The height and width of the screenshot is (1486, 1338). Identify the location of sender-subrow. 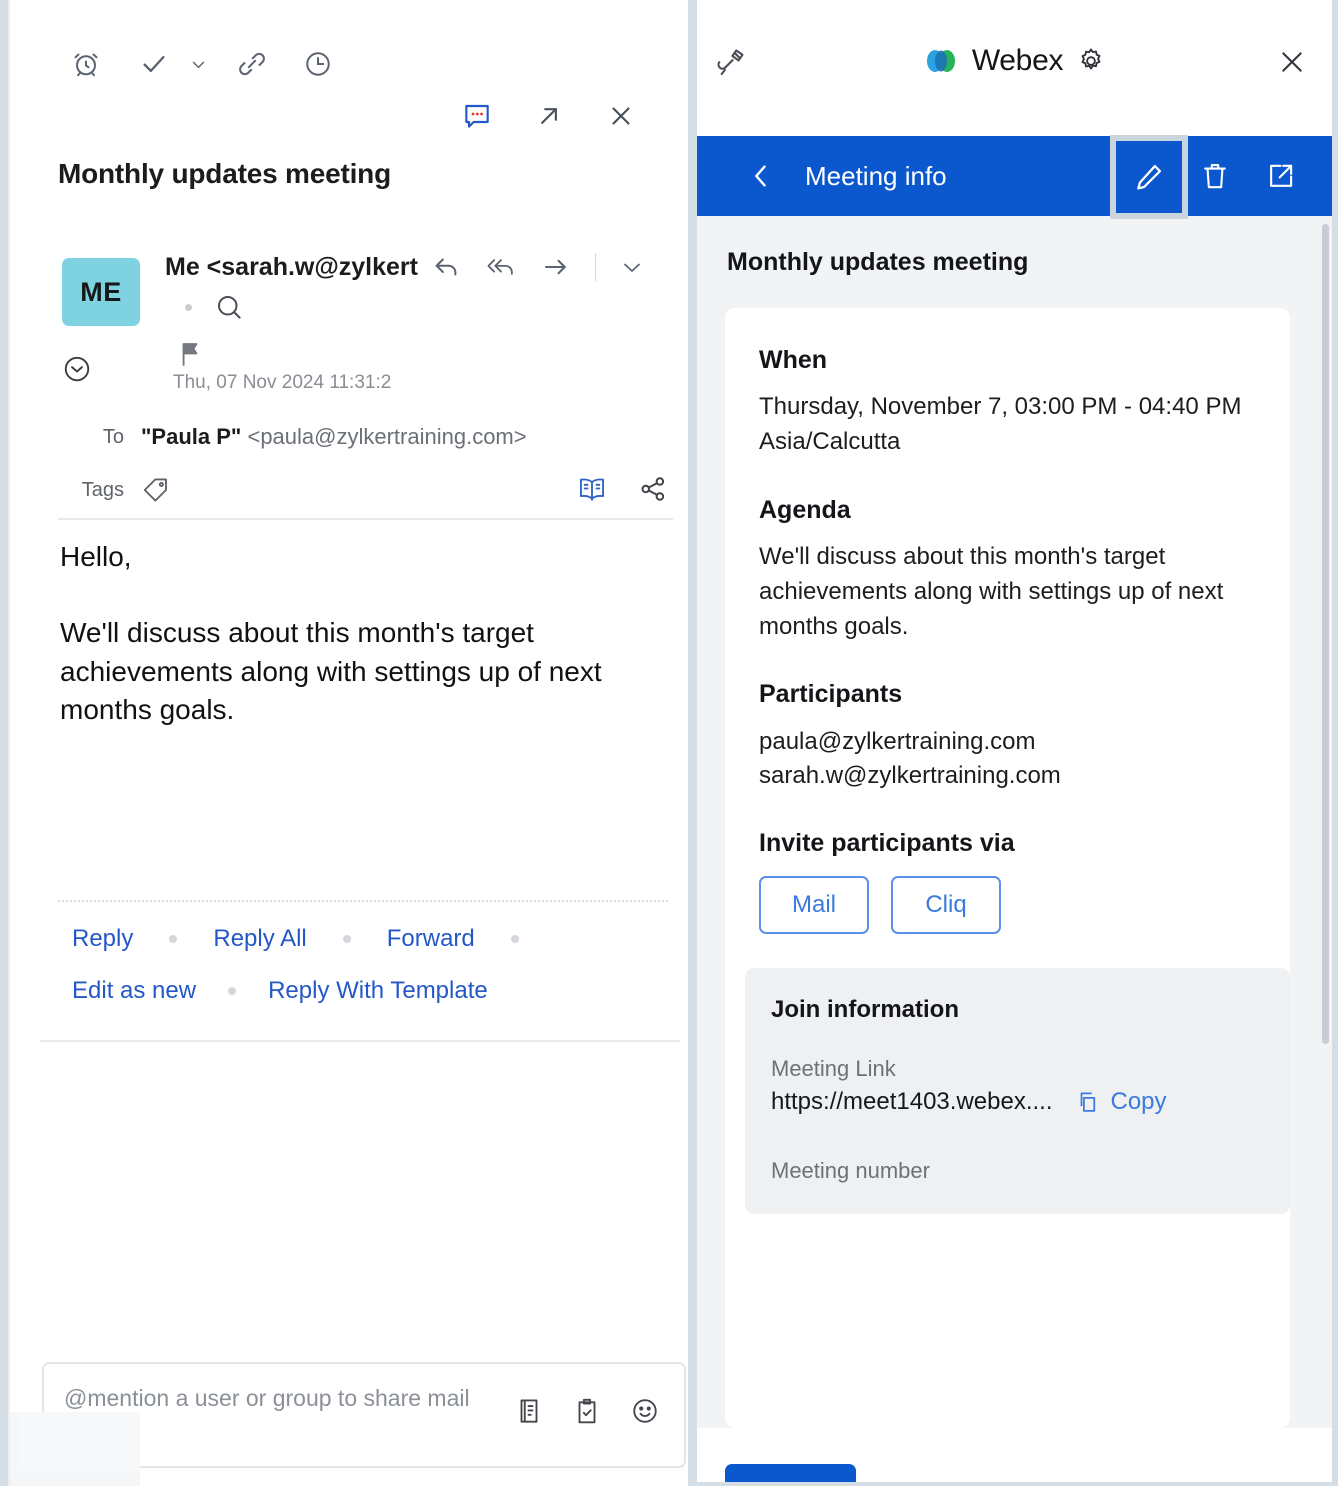
(214, 307).